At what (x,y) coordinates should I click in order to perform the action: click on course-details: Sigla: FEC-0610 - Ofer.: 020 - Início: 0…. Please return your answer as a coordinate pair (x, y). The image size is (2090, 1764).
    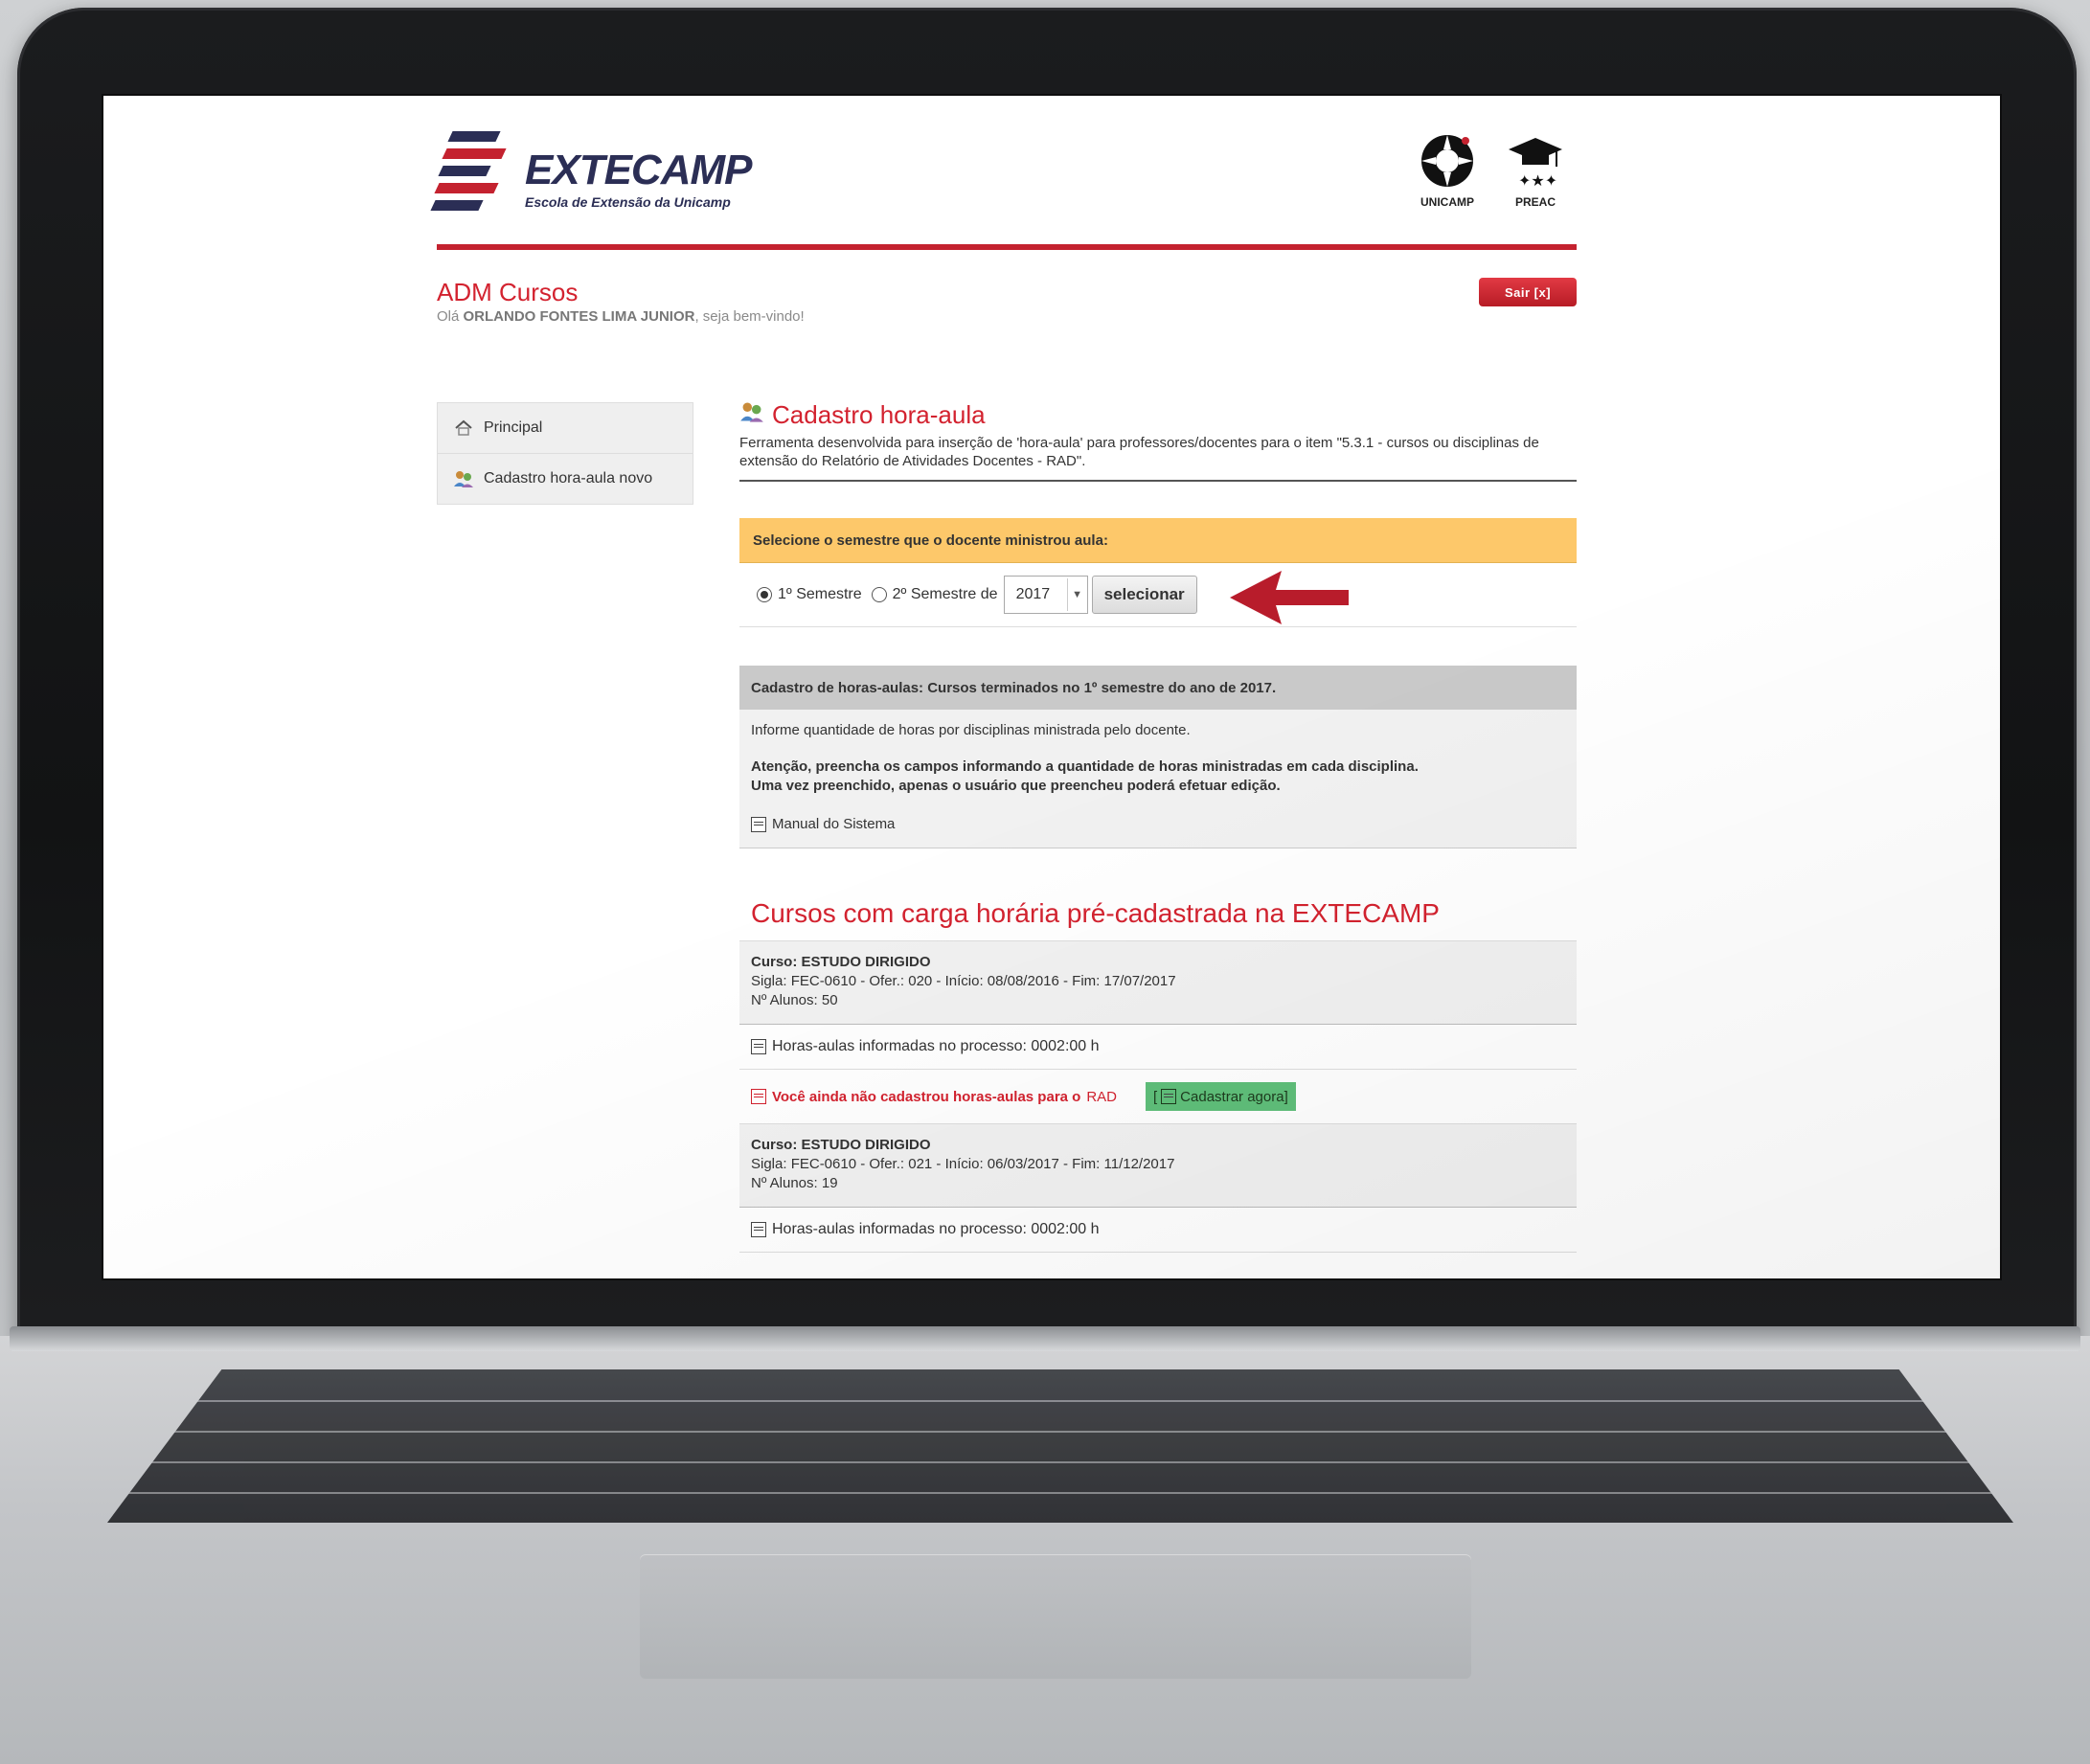
    Looking at the image, I should click on (963, 981).